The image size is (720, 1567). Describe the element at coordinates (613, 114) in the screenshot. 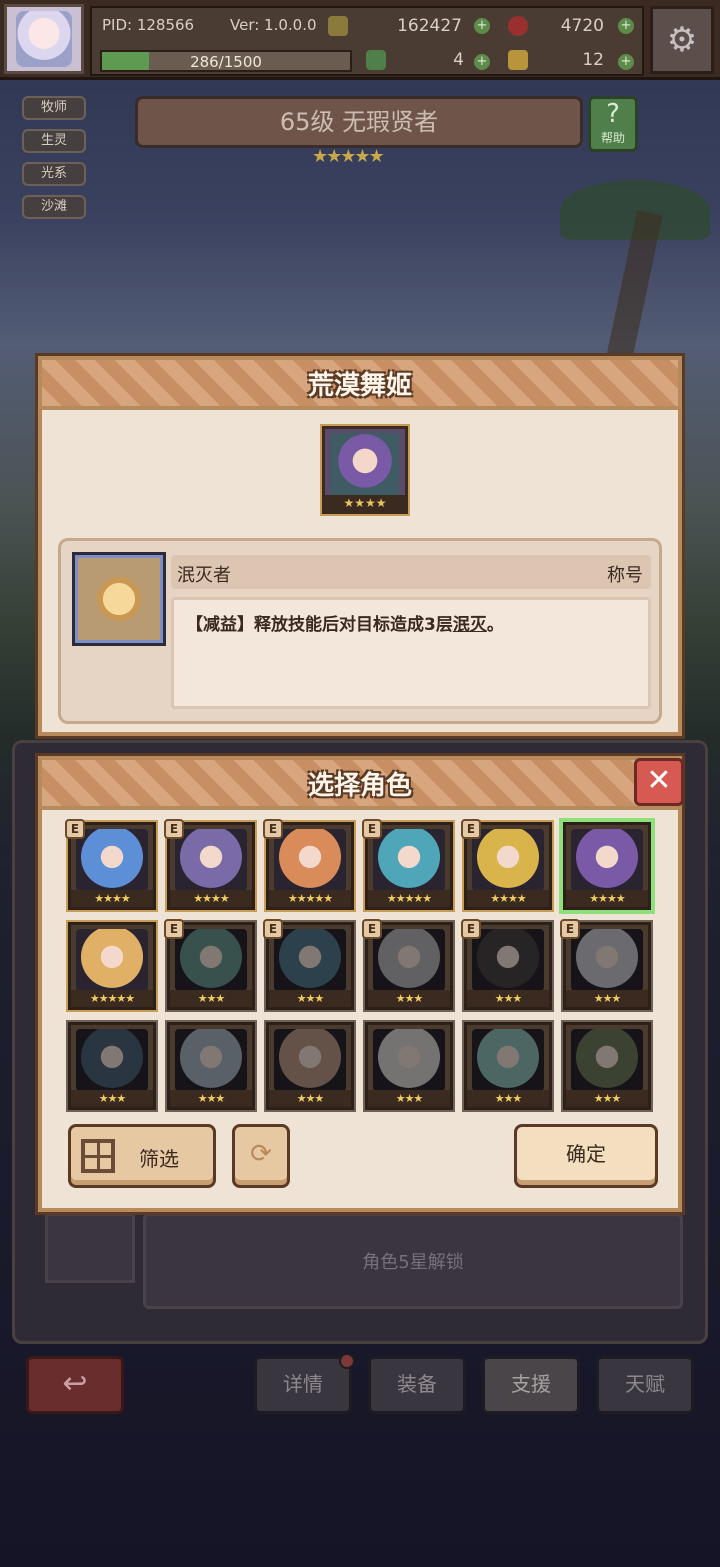

I see `question-icon: ?` at that location.